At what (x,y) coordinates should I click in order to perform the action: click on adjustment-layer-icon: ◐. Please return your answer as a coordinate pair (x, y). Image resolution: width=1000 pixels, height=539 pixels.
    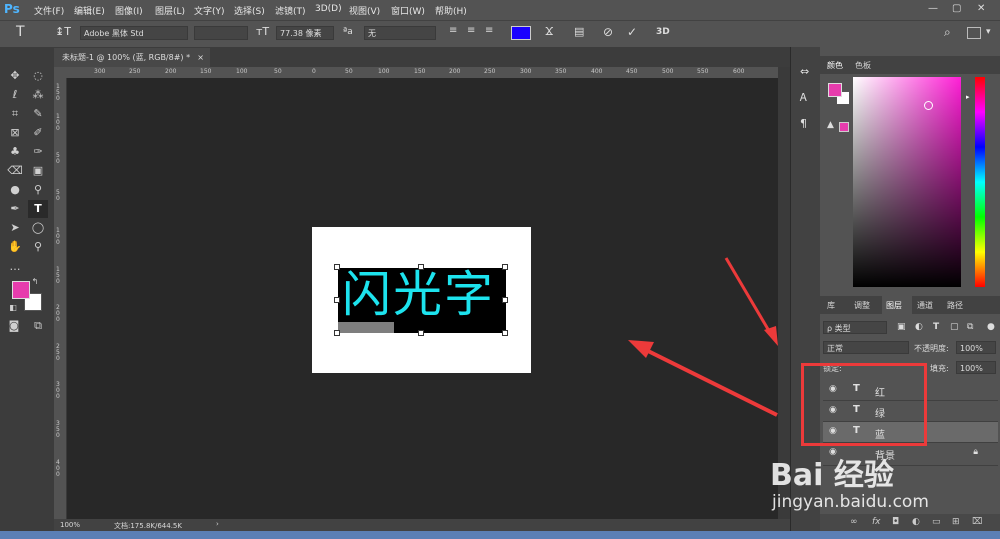
    Looking at the image, I should click on (916, 522).